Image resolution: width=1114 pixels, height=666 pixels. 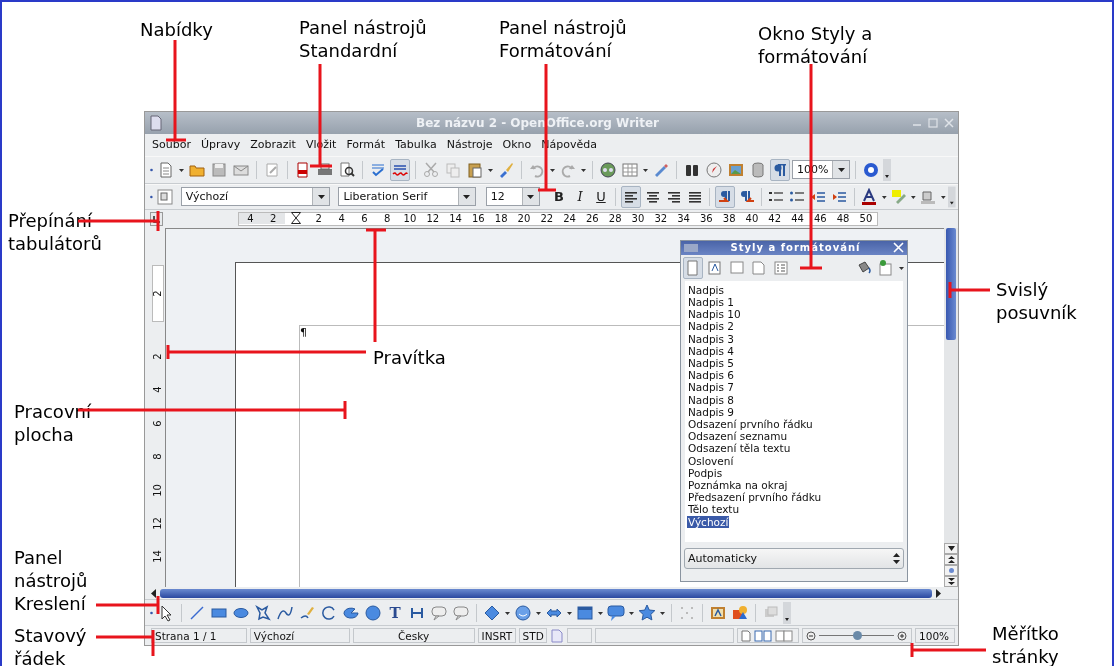 I want to click on ruler-number: 28, so click(x=615, y=219).